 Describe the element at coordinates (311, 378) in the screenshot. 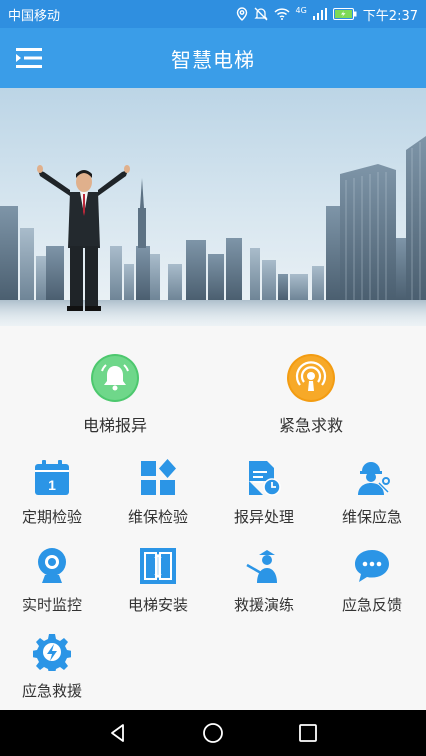

I see `sos-broadcast-icon` at that location.